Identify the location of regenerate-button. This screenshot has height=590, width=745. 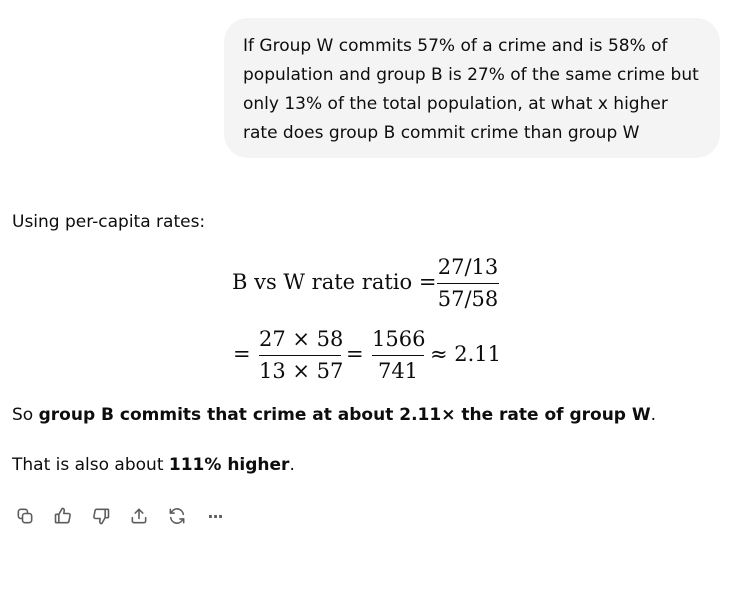
(177, 516).